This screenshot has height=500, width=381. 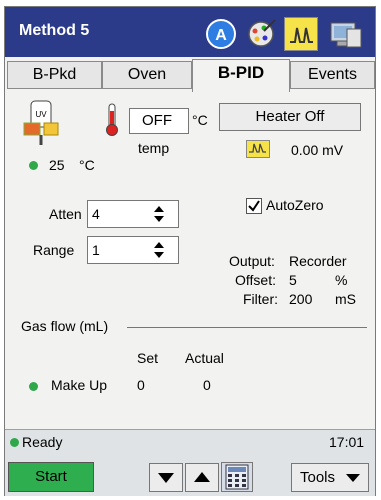 I want to click on window-title: Method 5, so click(x=54, y=30).